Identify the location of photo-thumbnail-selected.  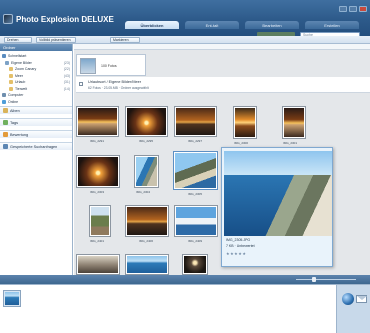
(195, 170).